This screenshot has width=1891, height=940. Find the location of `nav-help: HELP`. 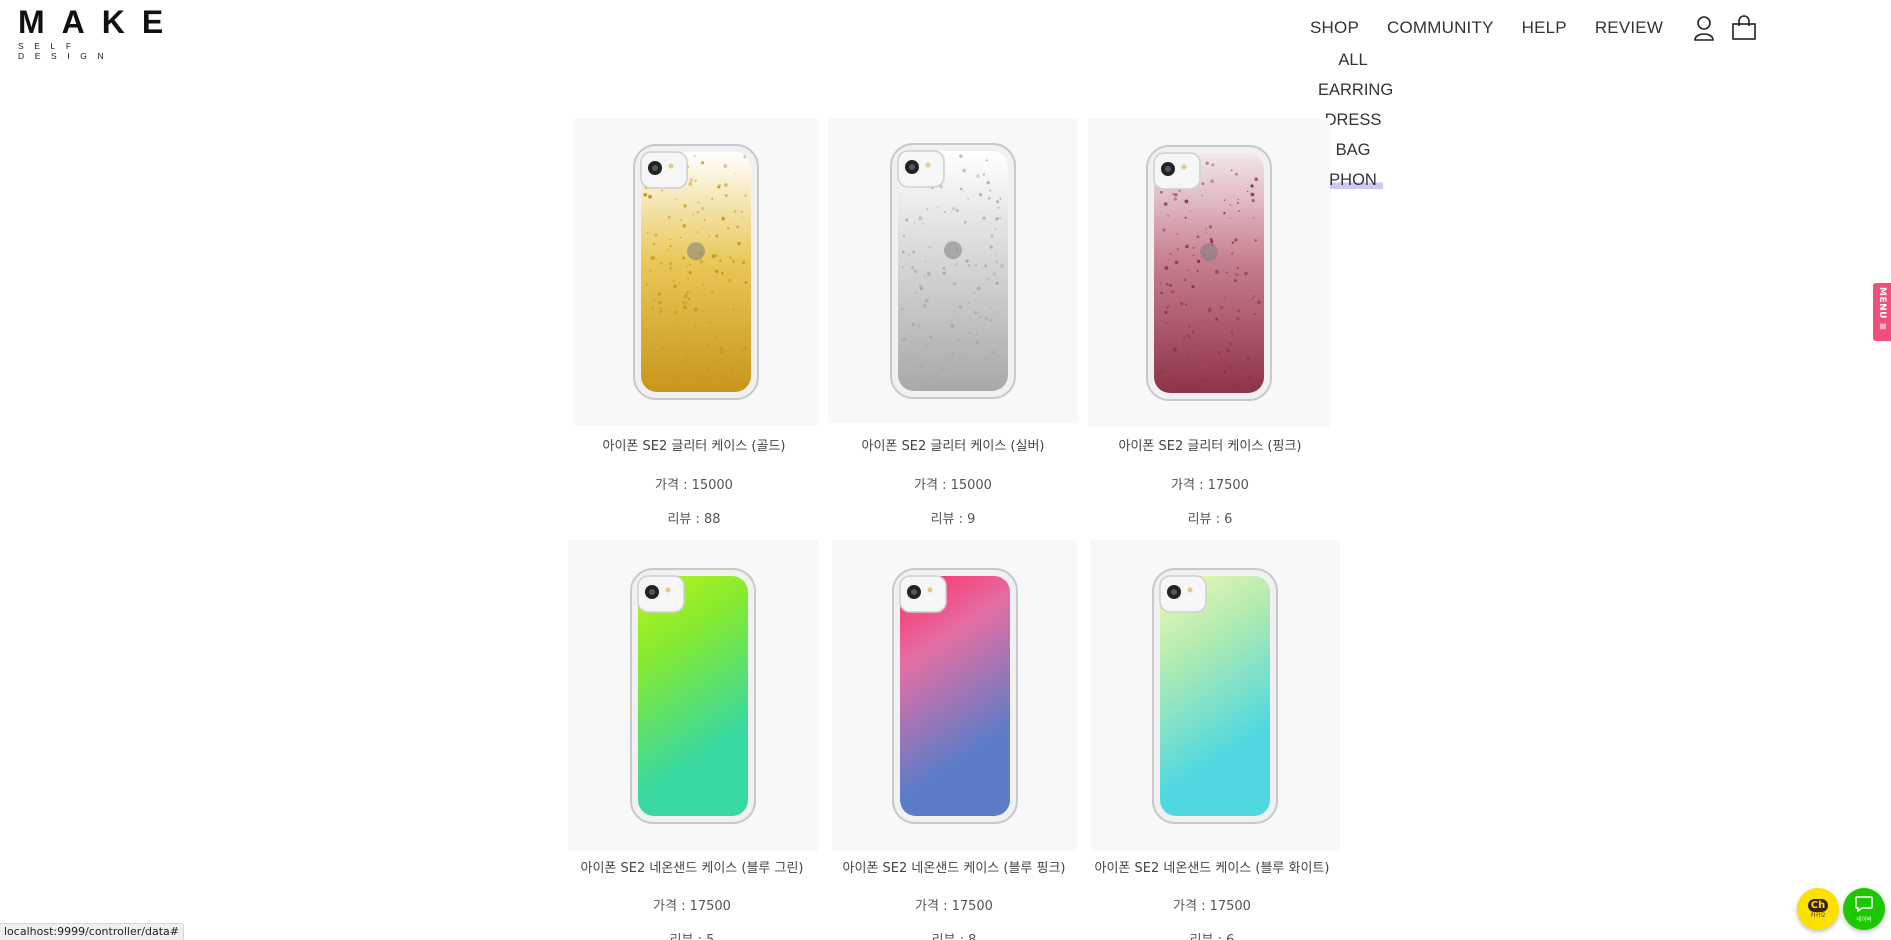

nav-help: HELP is located at coordinates (1544, 28).